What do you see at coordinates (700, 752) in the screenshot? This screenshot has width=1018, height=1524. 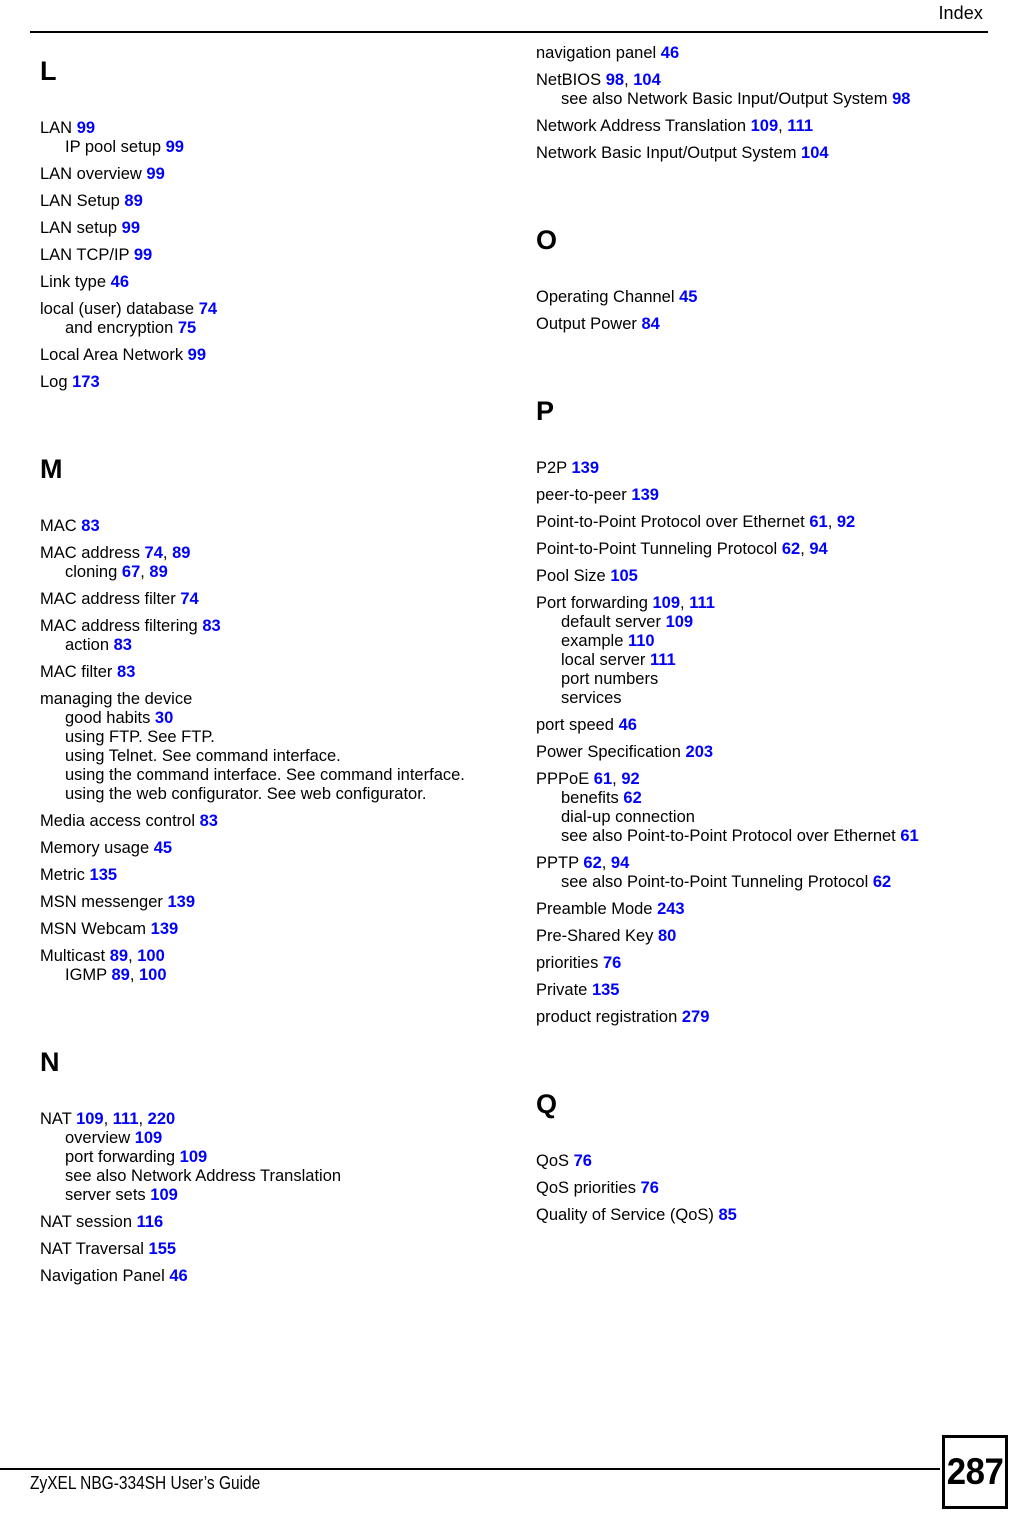 I see `page-reference: 203` at bounding box center [700, 752].